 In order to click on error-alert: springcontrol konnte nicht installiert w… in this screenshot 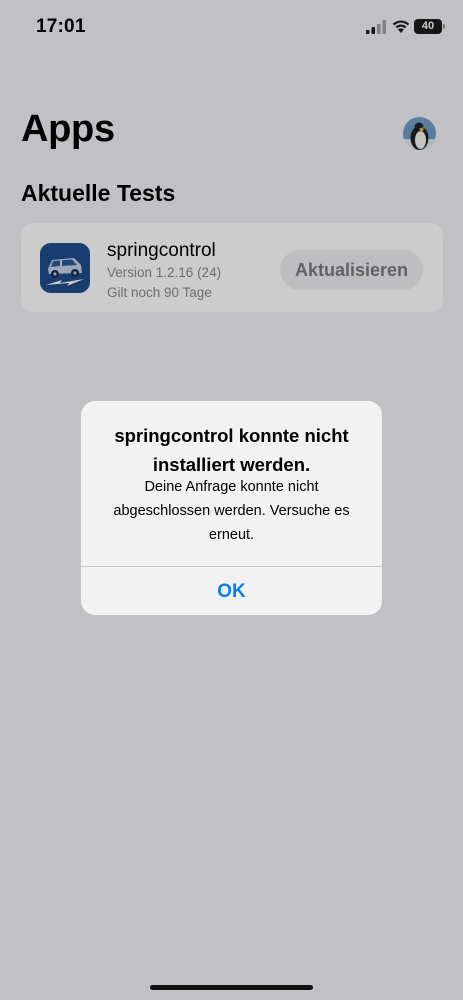, I will do `click(231, 508)`.